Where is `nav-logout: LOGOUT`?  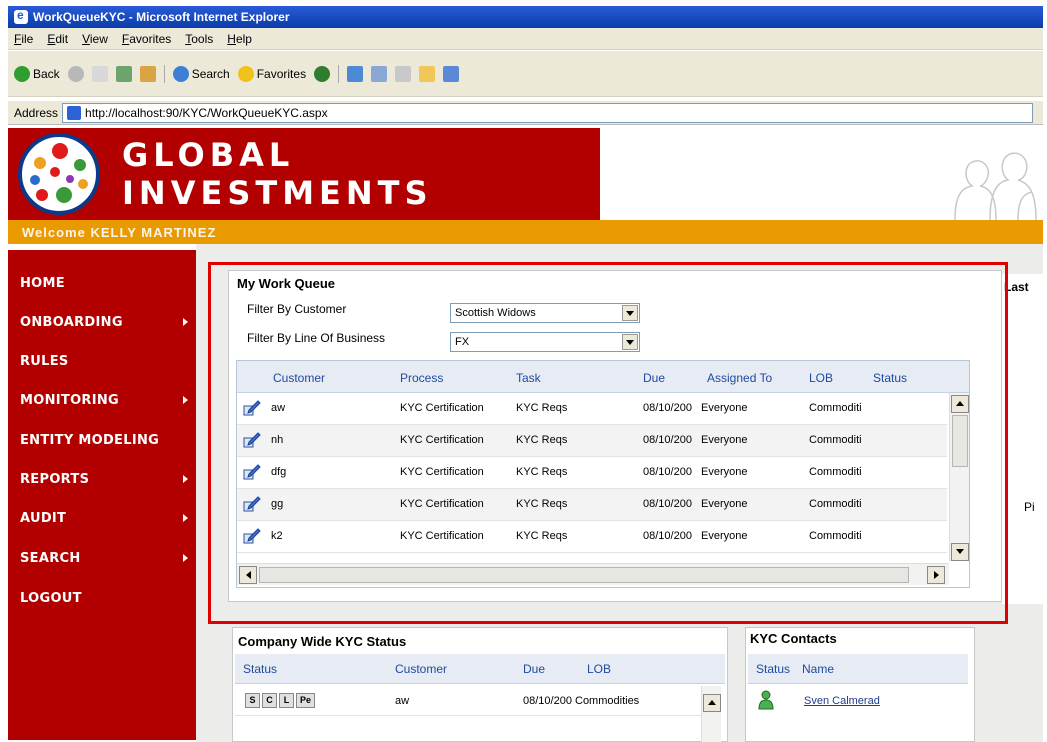
nav-logout: LOGOUT is located at coordinates (104, 598).